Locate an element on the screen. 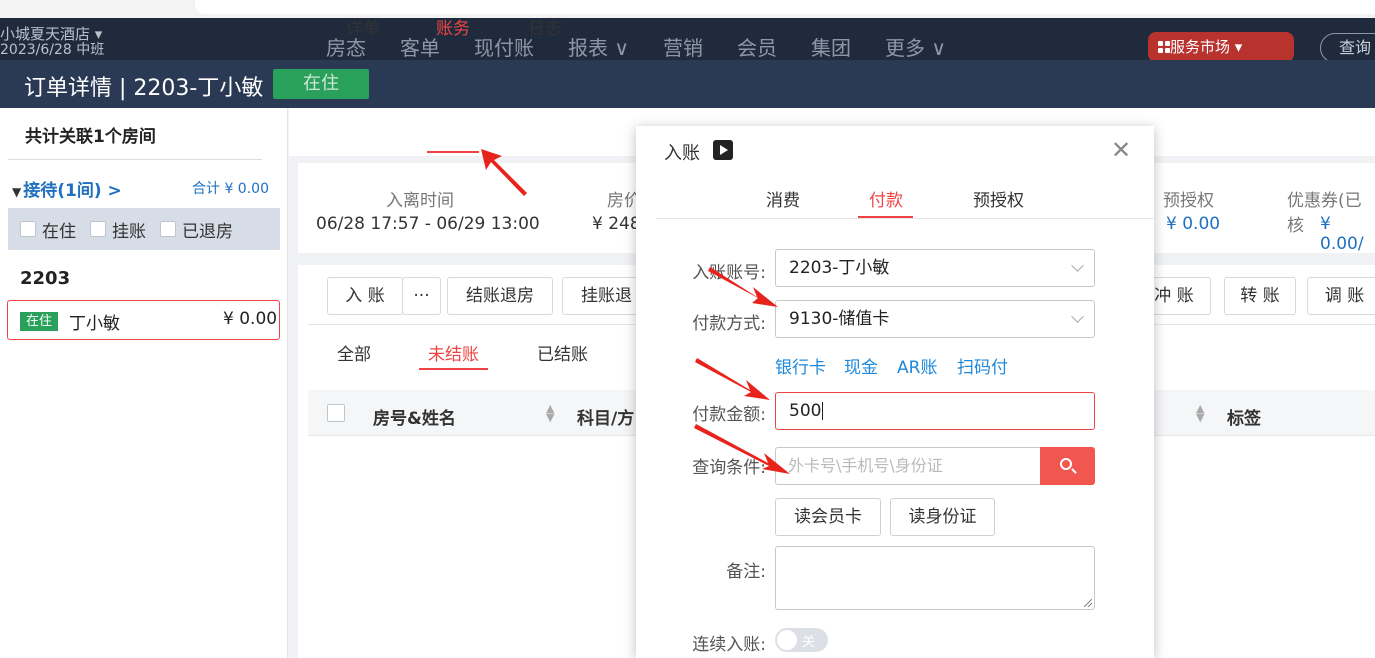  sum-total: 合计 ¥ 0.00 is located at coordinates (230, 189).